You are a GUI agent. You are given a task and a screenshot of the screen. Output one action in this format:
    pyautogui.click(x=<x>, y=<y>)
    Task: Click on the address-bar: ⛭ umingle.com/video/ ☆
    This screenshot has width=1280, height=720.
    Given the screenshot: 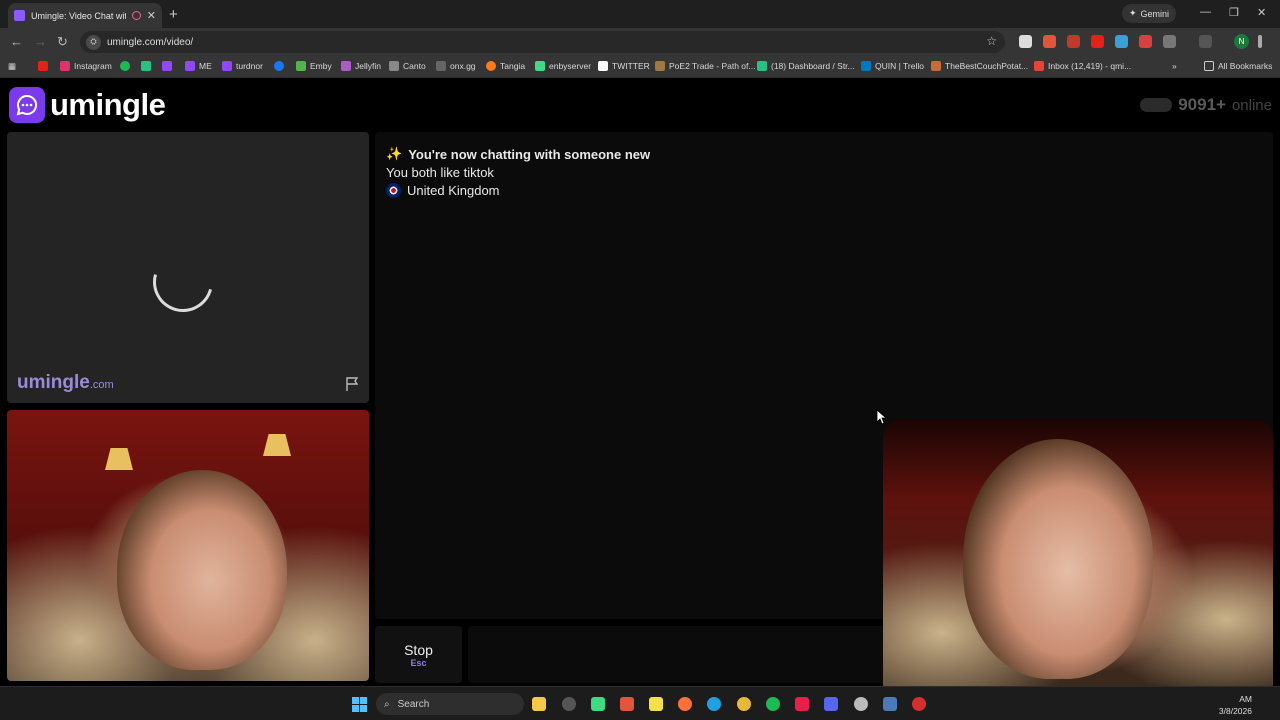 What is the action you would take?
    pyautogui.click(x=542, y=42)
    